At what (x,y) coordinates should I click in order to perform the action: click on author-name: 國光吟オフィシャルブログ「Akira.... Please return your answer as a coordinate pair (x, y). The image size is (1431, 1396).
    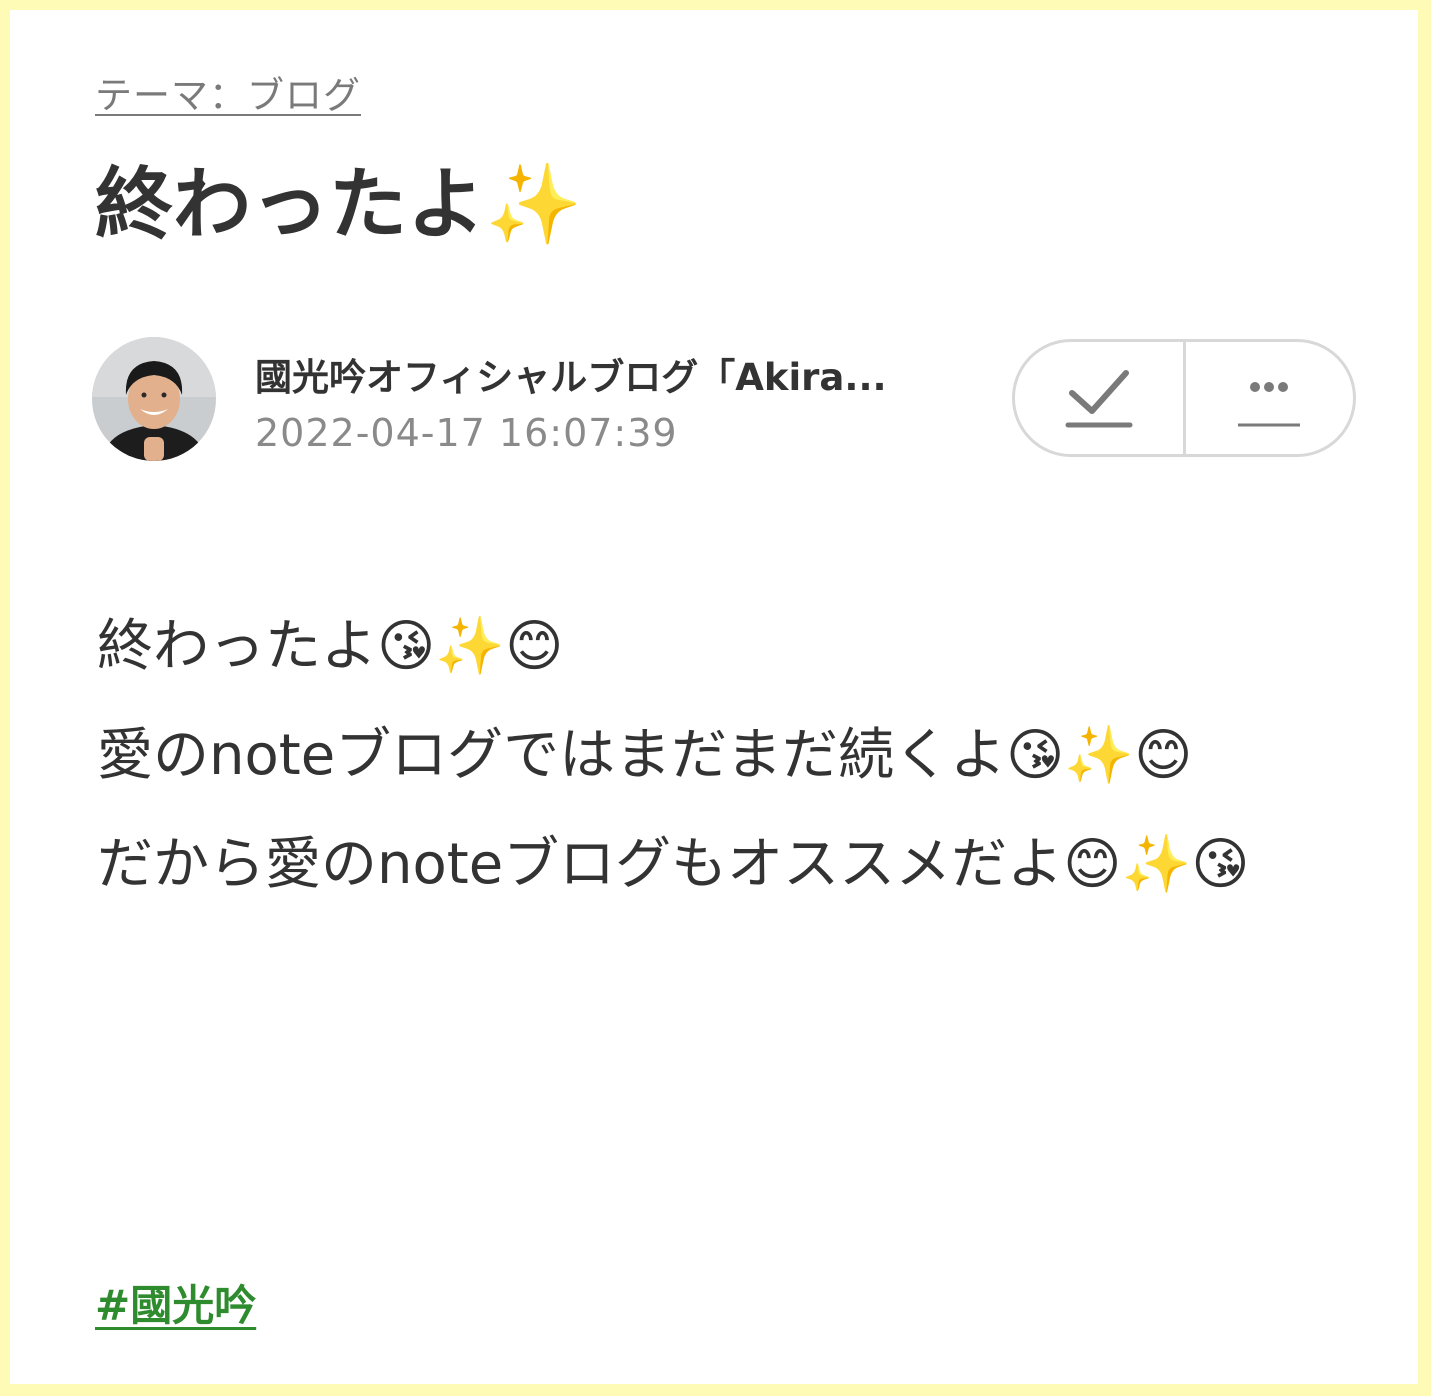
    Looking at the image, I should click on (612, 374).